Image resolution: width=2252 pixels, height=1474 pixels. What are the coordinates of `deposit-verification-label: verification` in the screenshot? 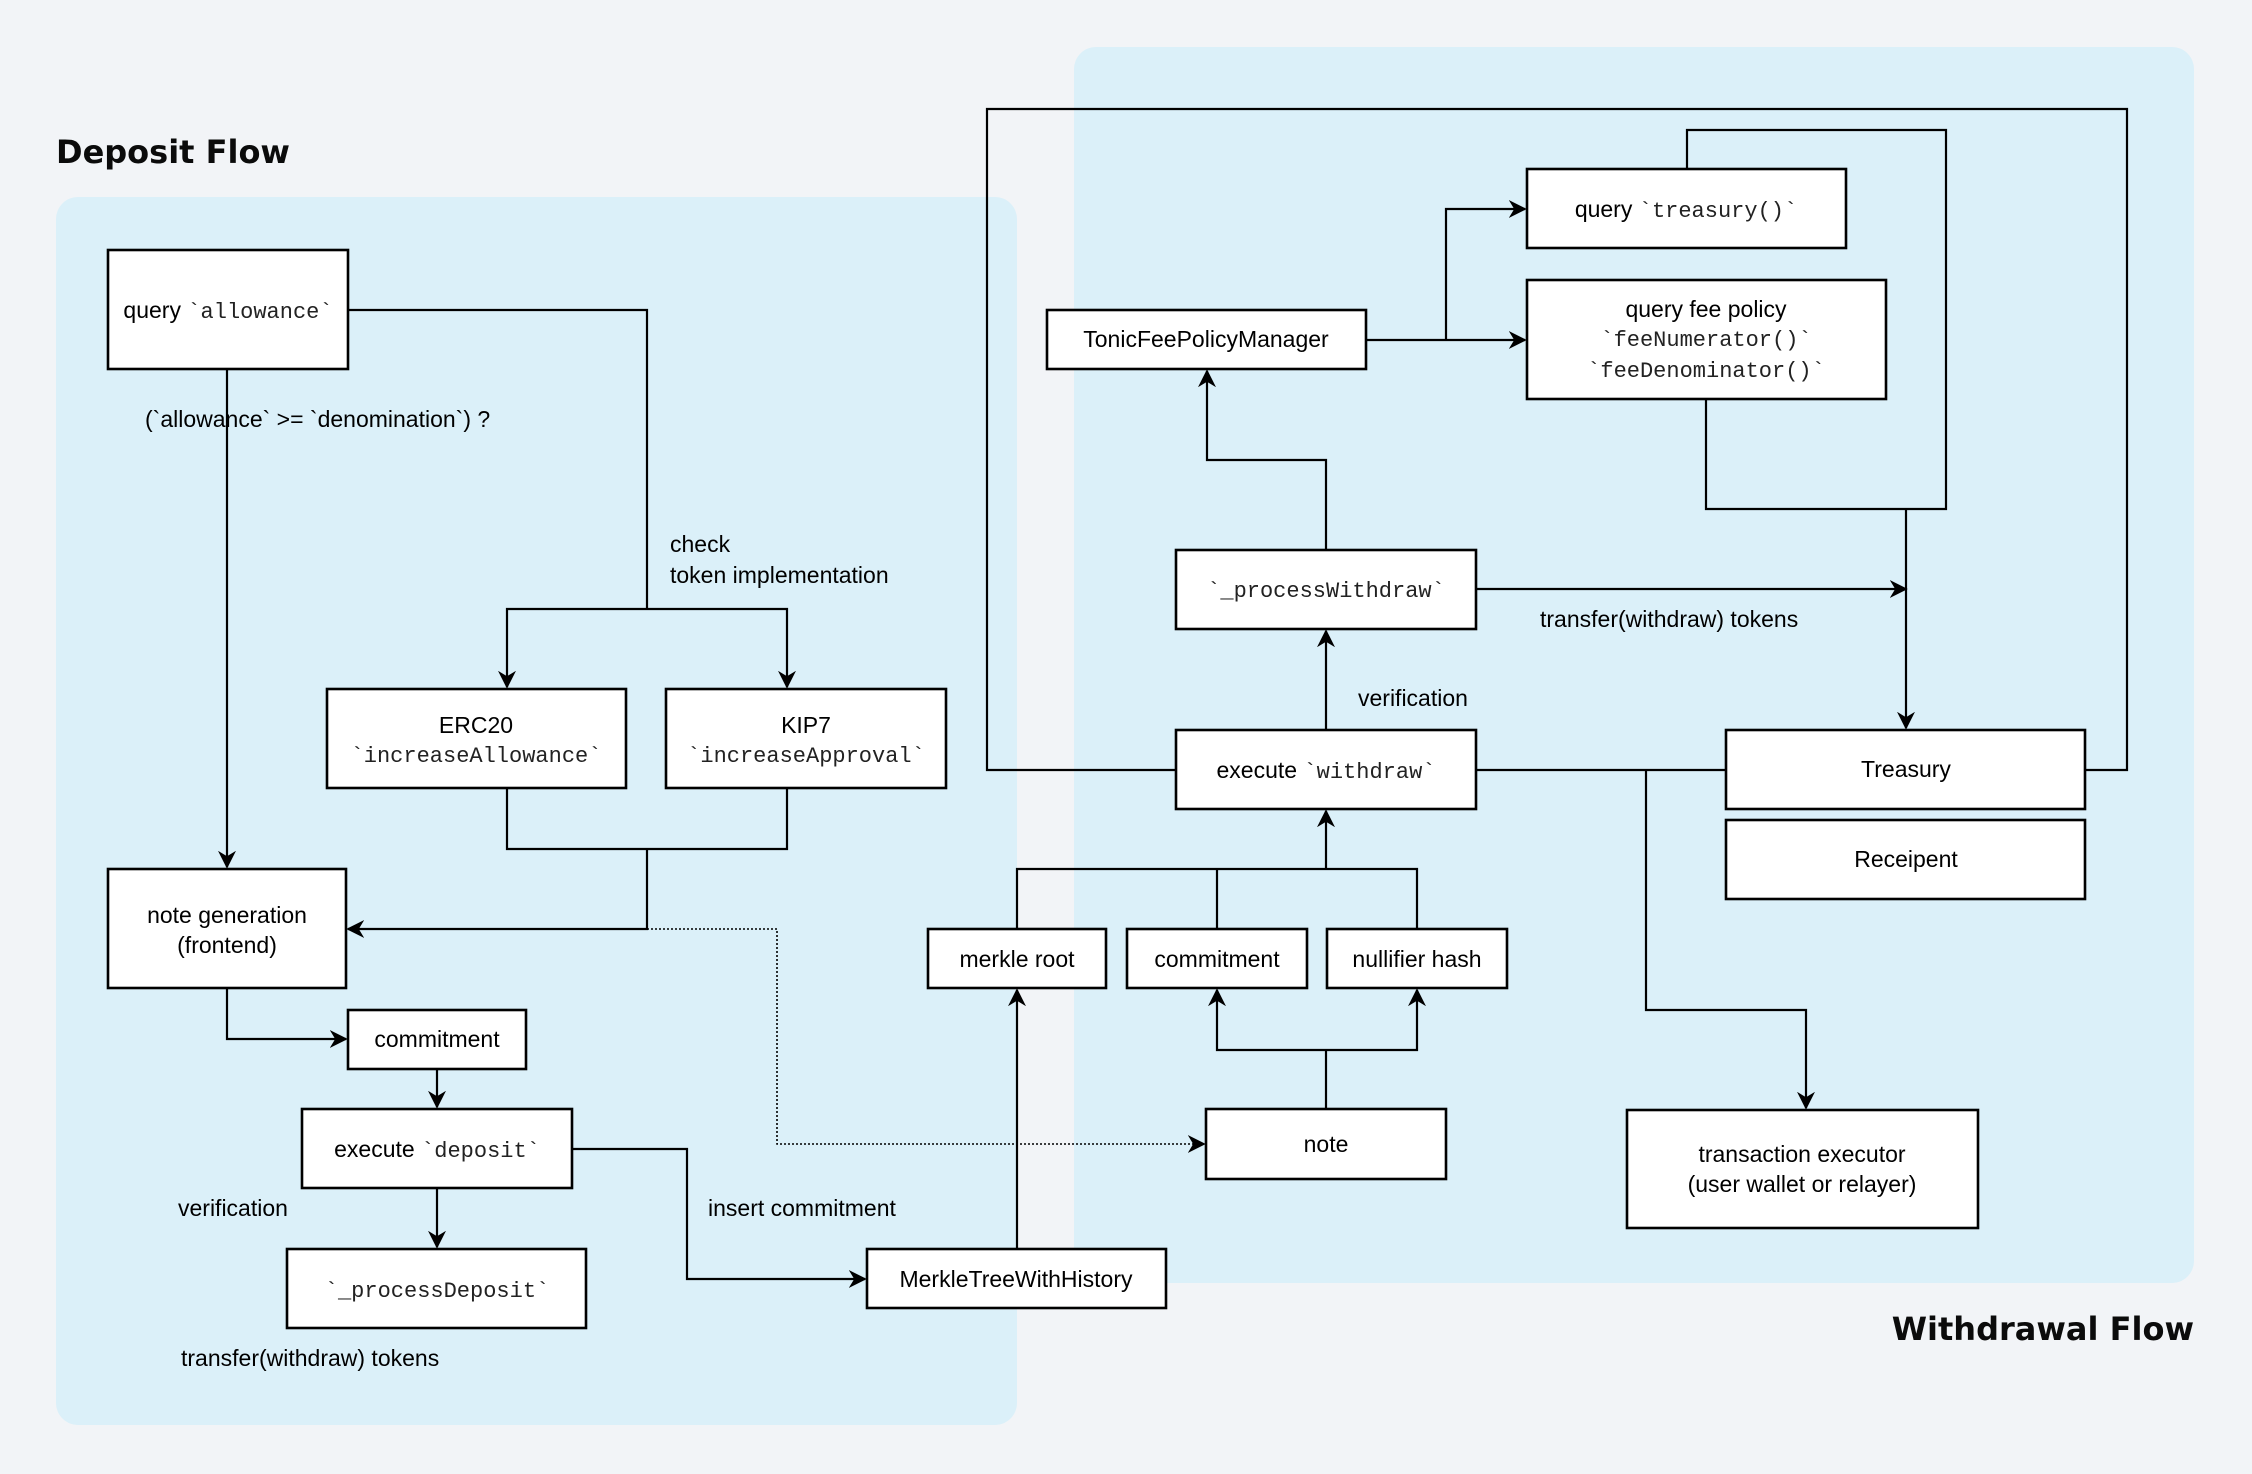 It's located at (233, 1208).